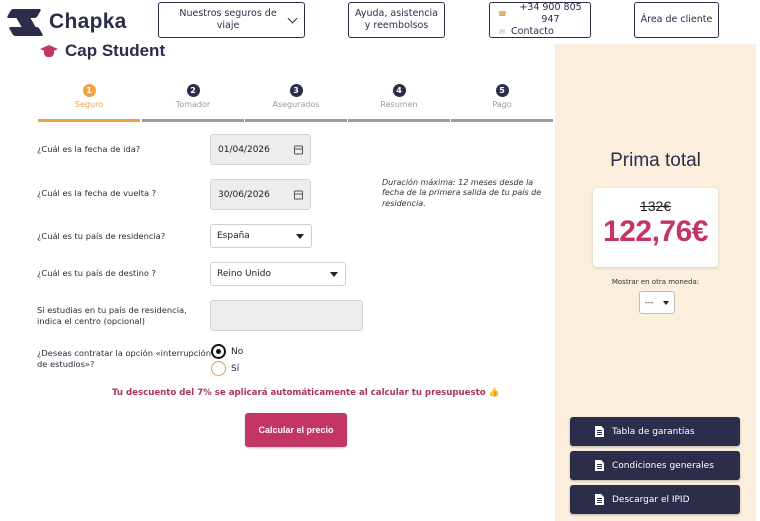  Describe the element at coordinates (89, 149) in the screenshot. I see `departure-date-label: ¿Cuál es la fecha de ida?` at that location.